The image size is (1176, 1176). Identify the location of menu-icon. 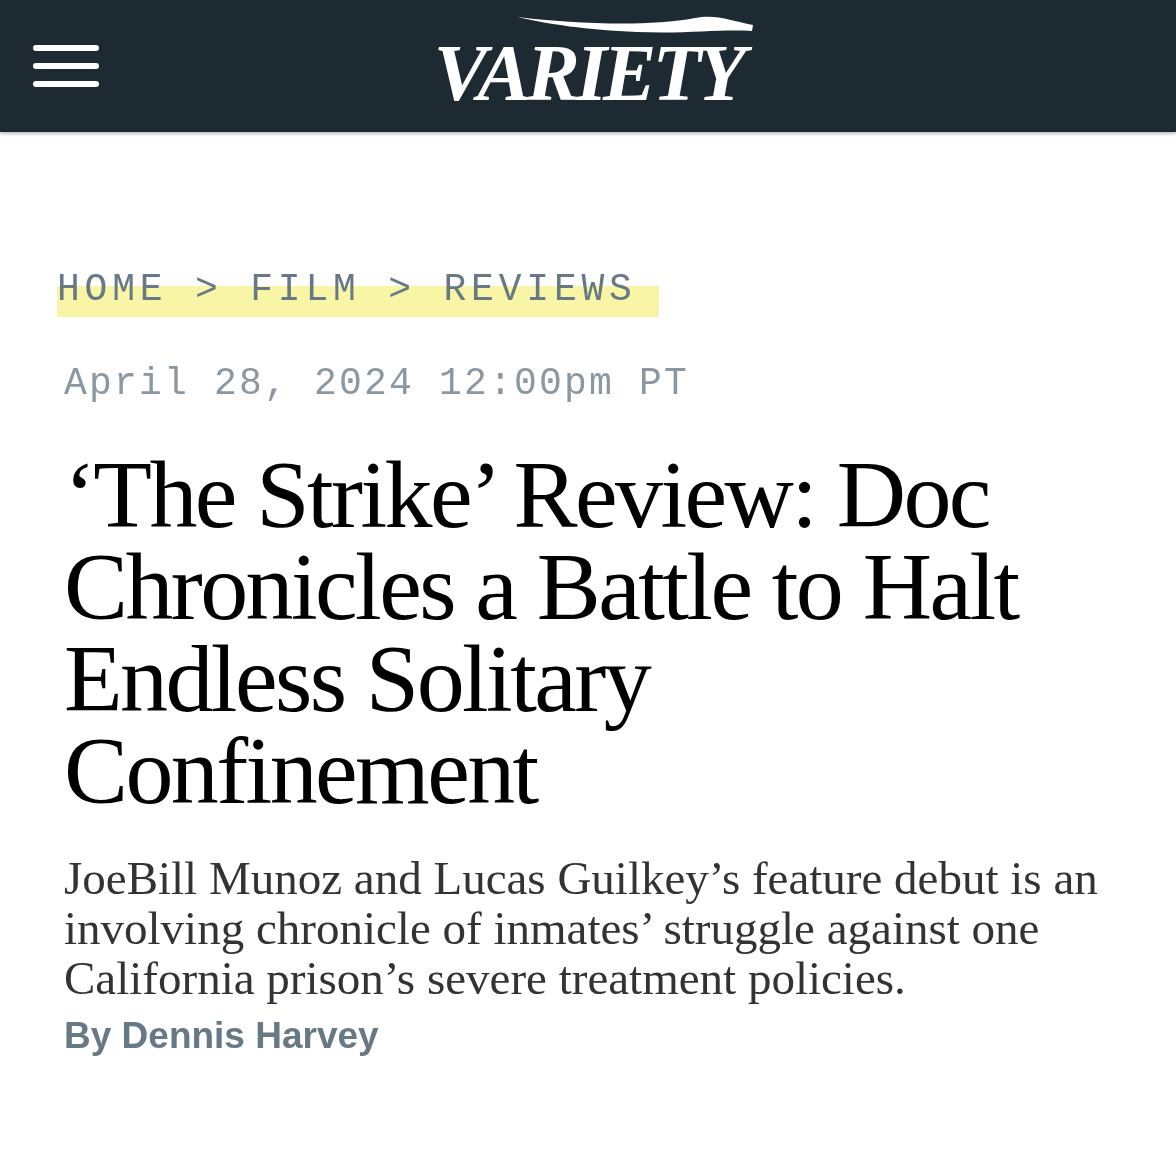
(66, 66).